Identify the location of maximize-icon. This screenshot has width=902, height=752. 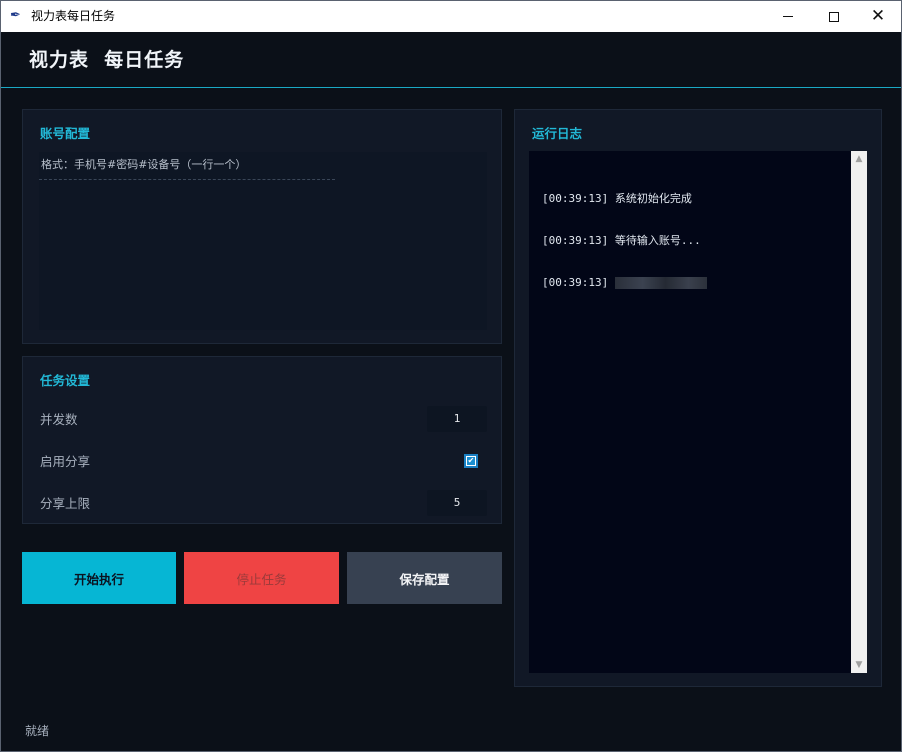
(834, 16).